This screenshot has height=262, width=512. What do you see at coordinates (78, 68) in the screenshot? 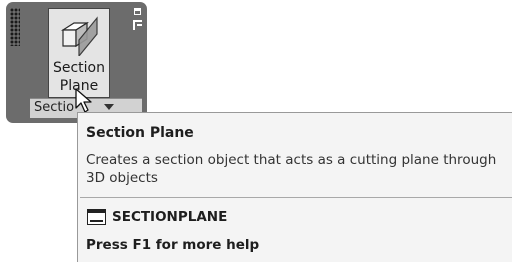
I see `section-plane-label-line1: Section` at bounding box center [78, 68].